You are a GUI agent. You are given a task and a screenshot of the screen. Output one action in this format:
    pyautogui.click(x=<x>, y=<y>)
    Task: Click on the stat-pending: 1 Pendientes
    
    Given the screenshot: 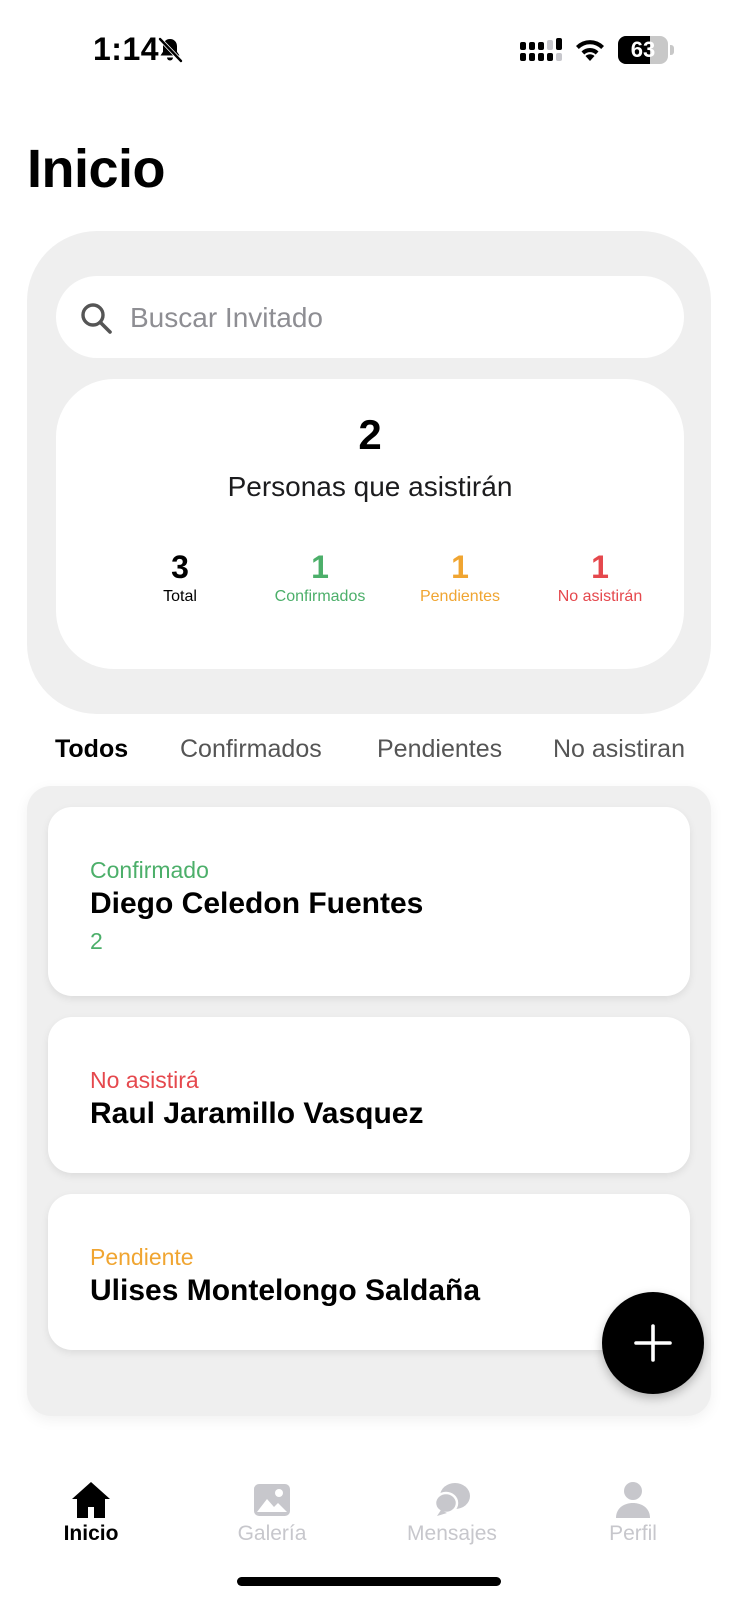 What is the action you would take?
    pyautogui.click(x=460, y=579)
    